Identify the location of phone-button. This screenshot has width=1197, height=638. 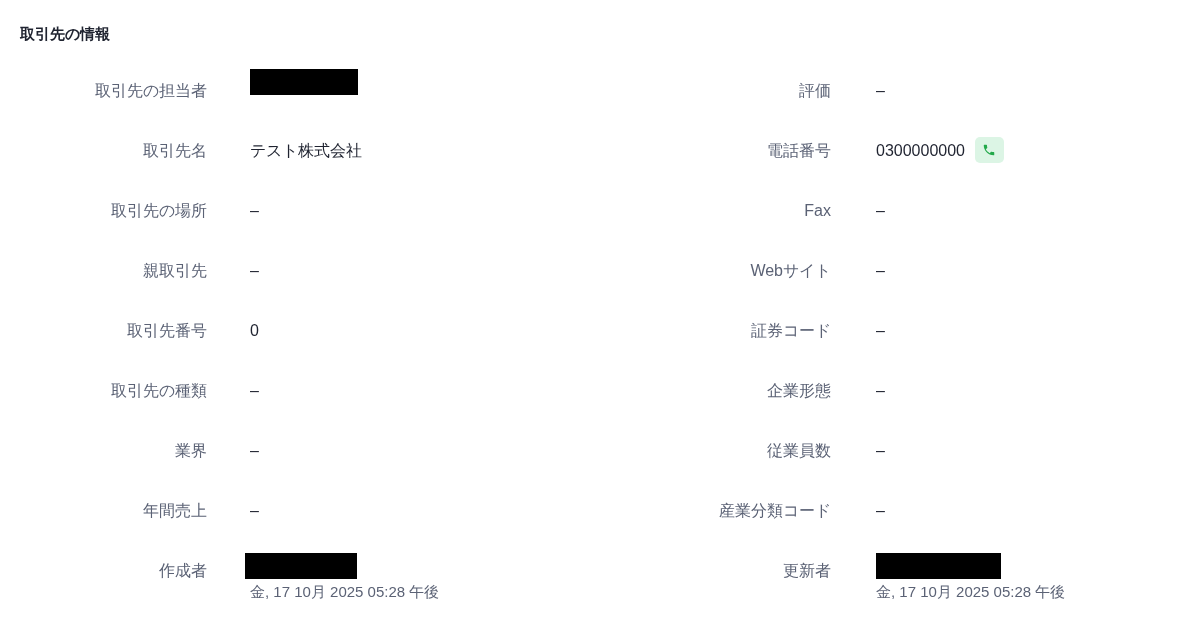
(989, 150).